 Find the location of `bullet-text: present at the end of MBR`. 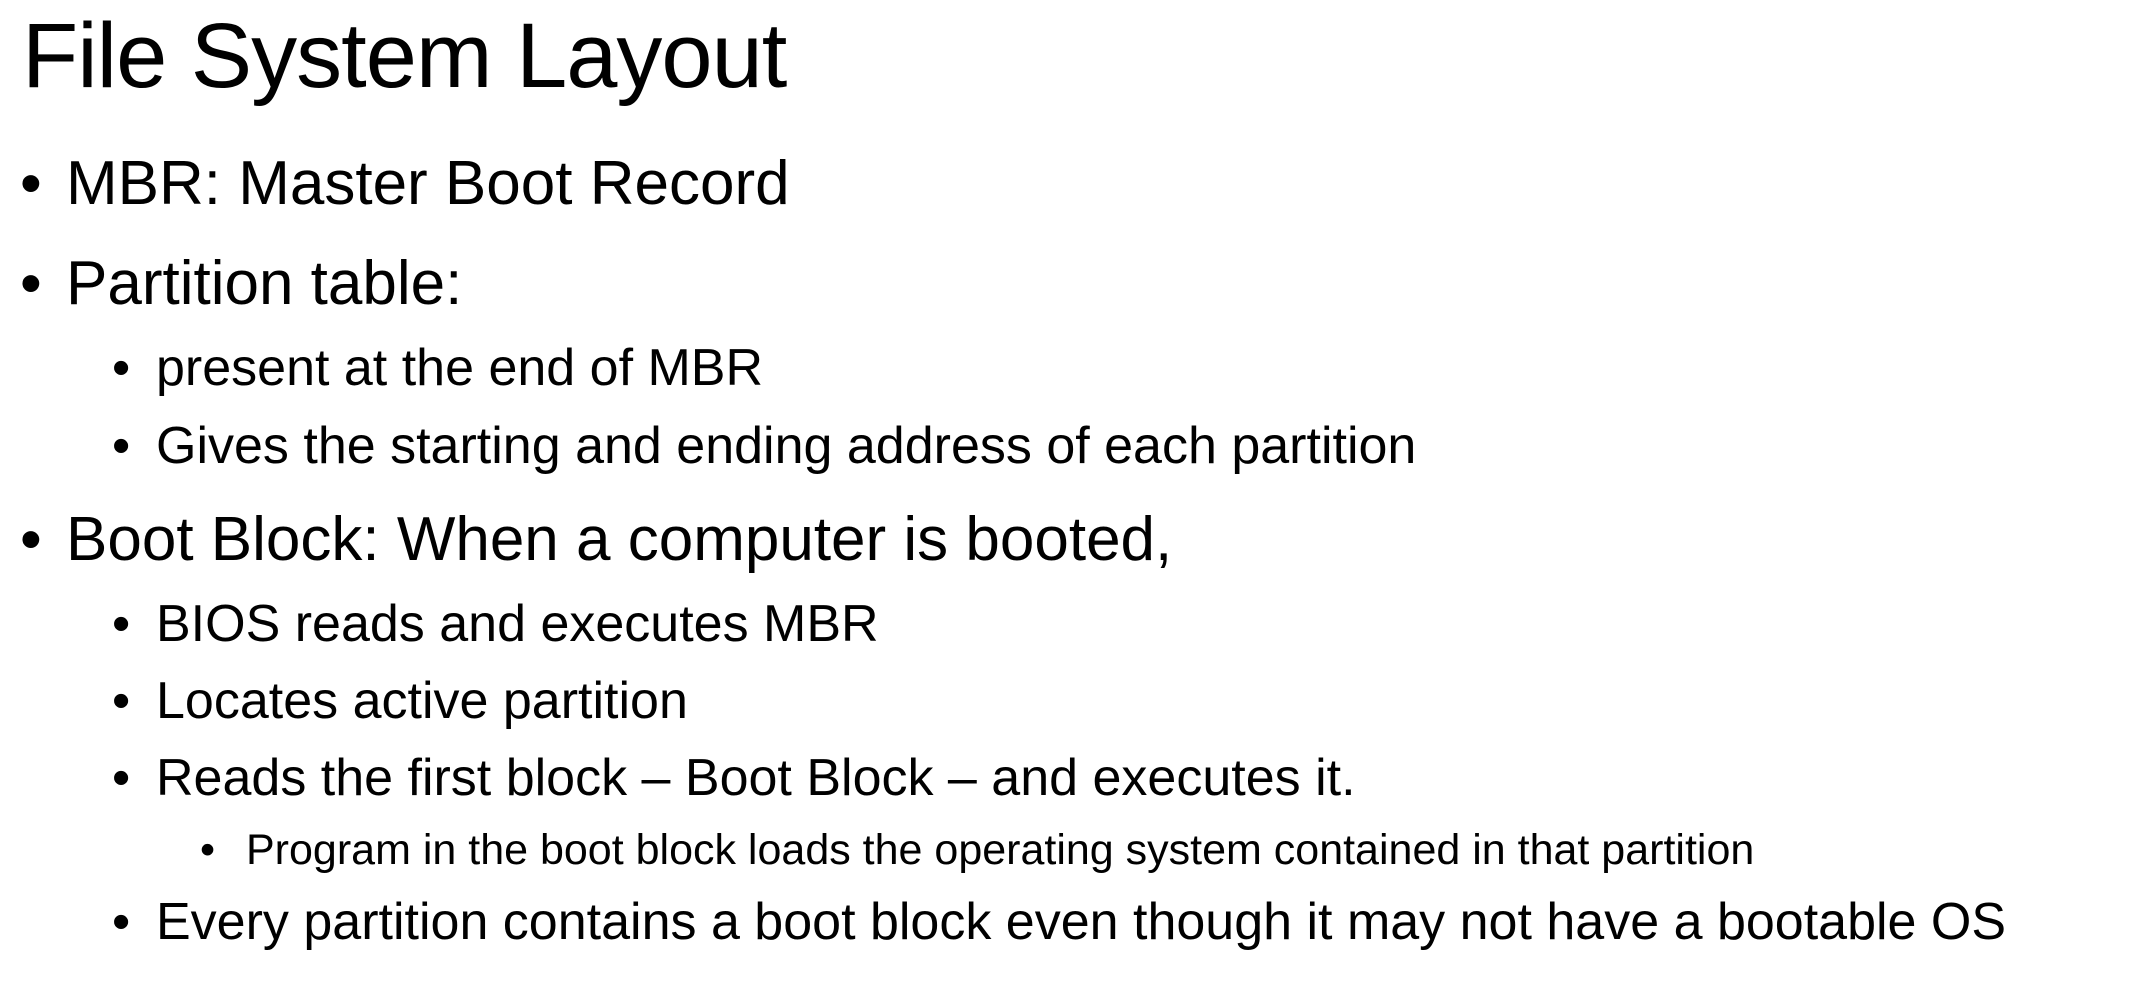

bullet-text: present at the end of MBR is located at coordinates (460, 368).